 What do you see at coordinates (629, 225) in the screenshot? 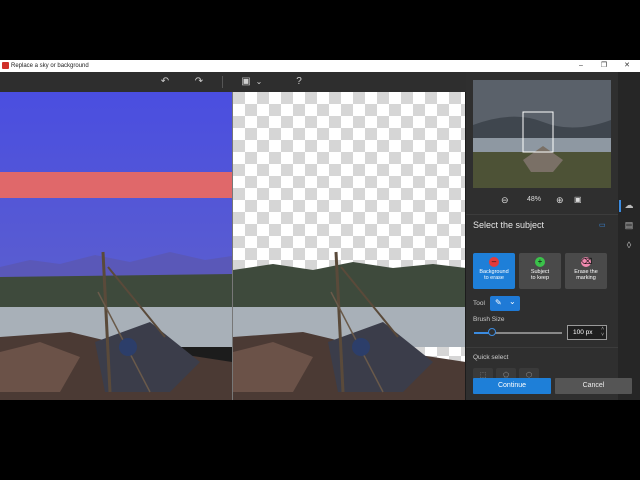
I see `layers-icon: ▤` at bounding box center [629, 225].